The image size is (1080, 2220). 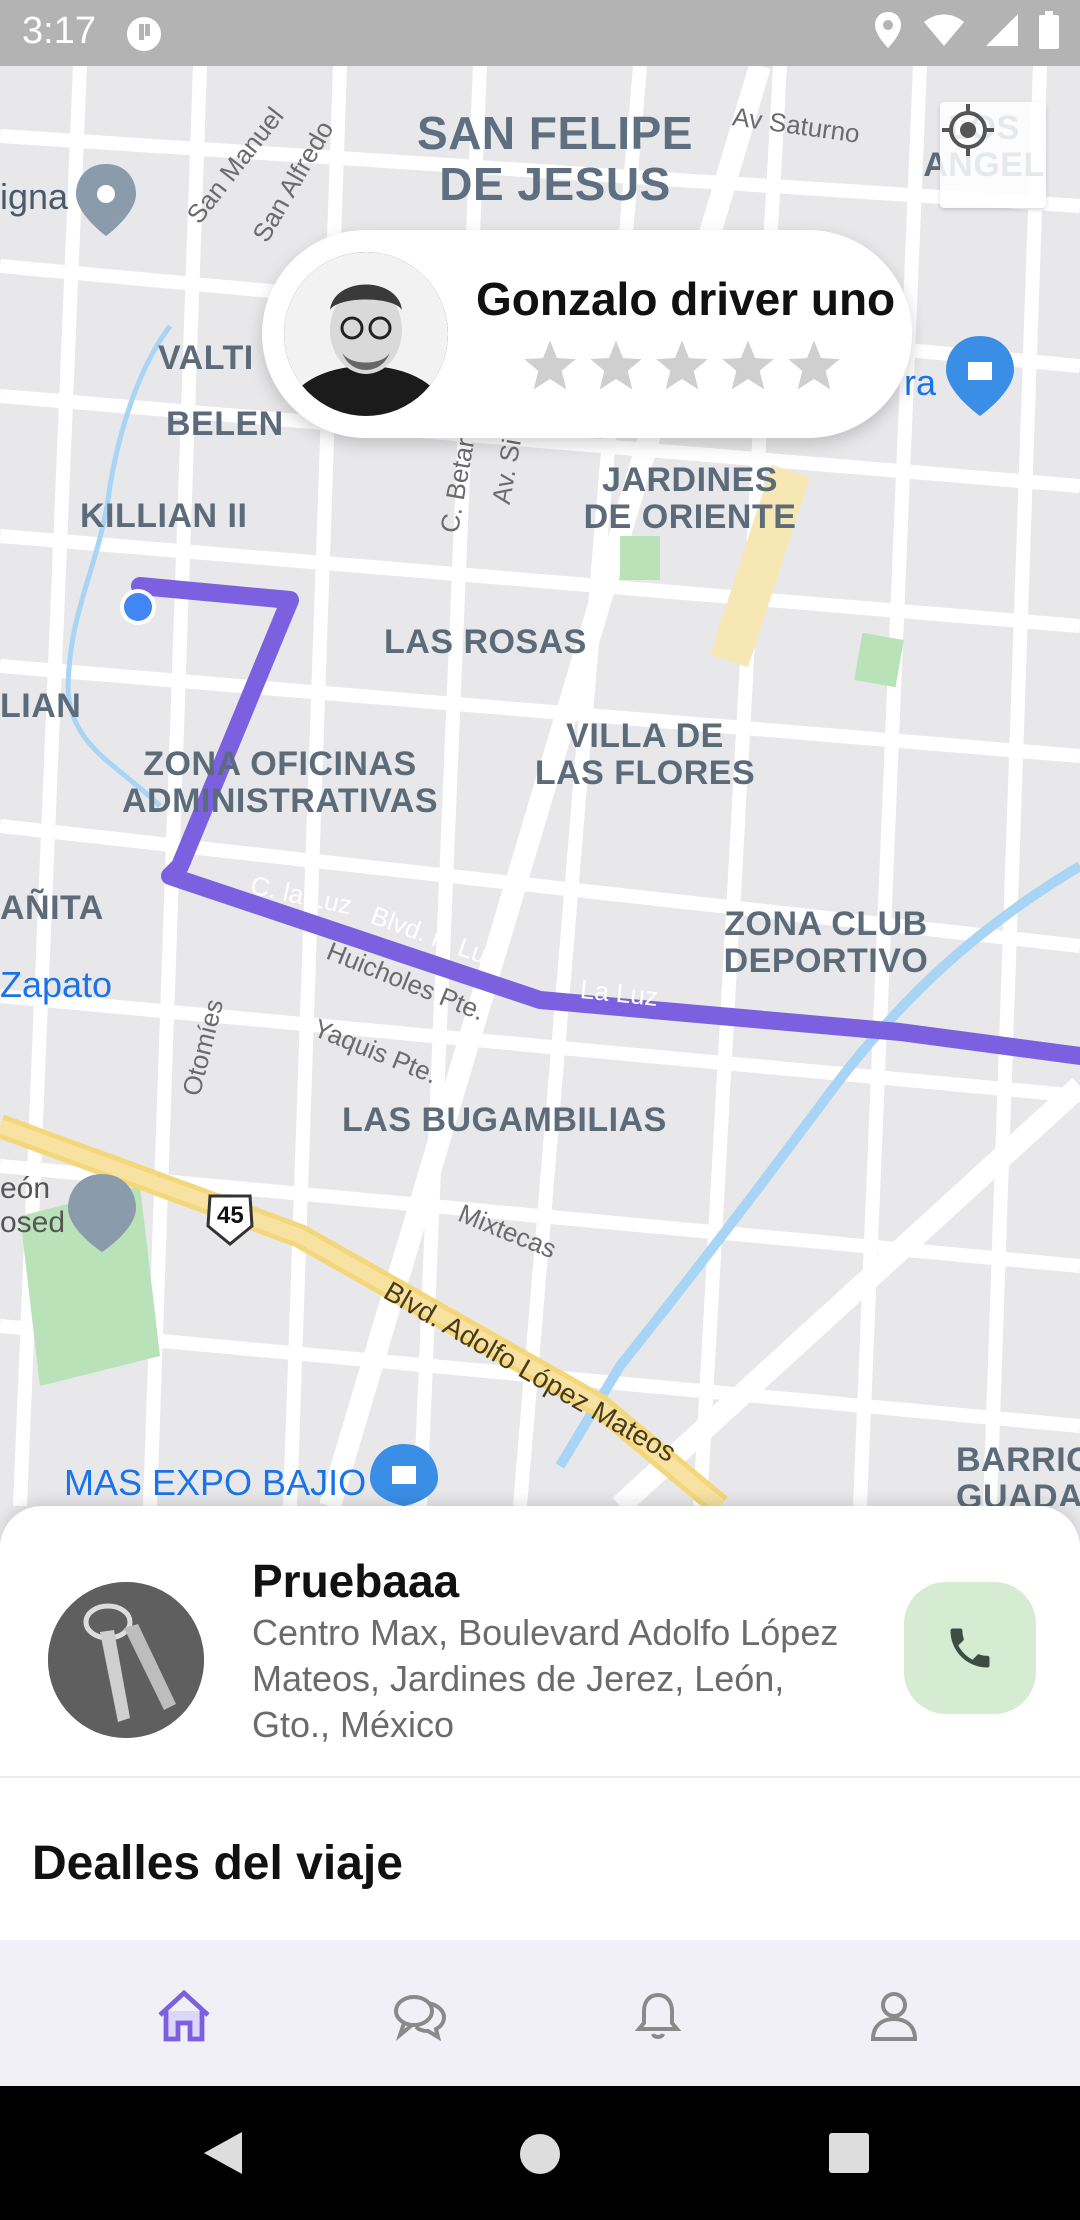 I want to click on place-label: eón osed, so click(x=33, y=1205).